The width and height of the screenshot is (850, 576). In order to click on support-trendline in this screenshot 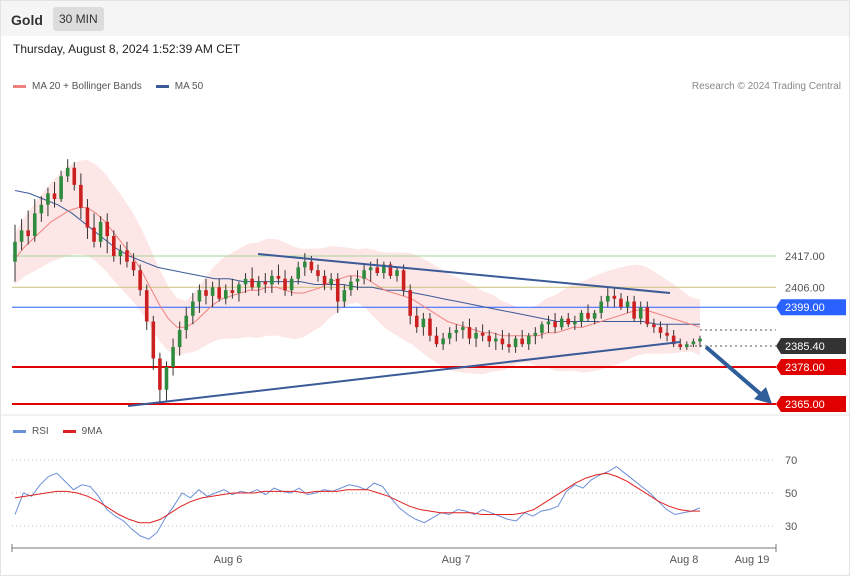, I will do `click(404, 374)`.